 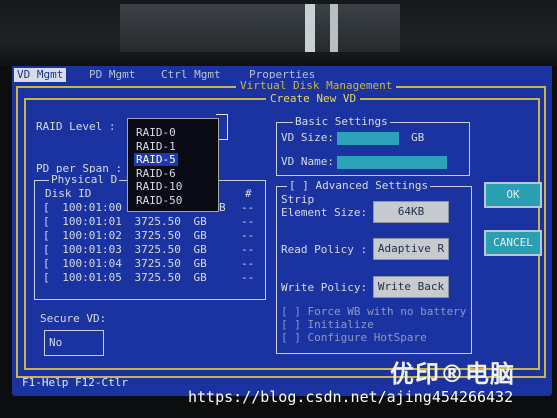 I want to click on watermark-brand-logo: 优印®电脑, so click(x=452, y=374).